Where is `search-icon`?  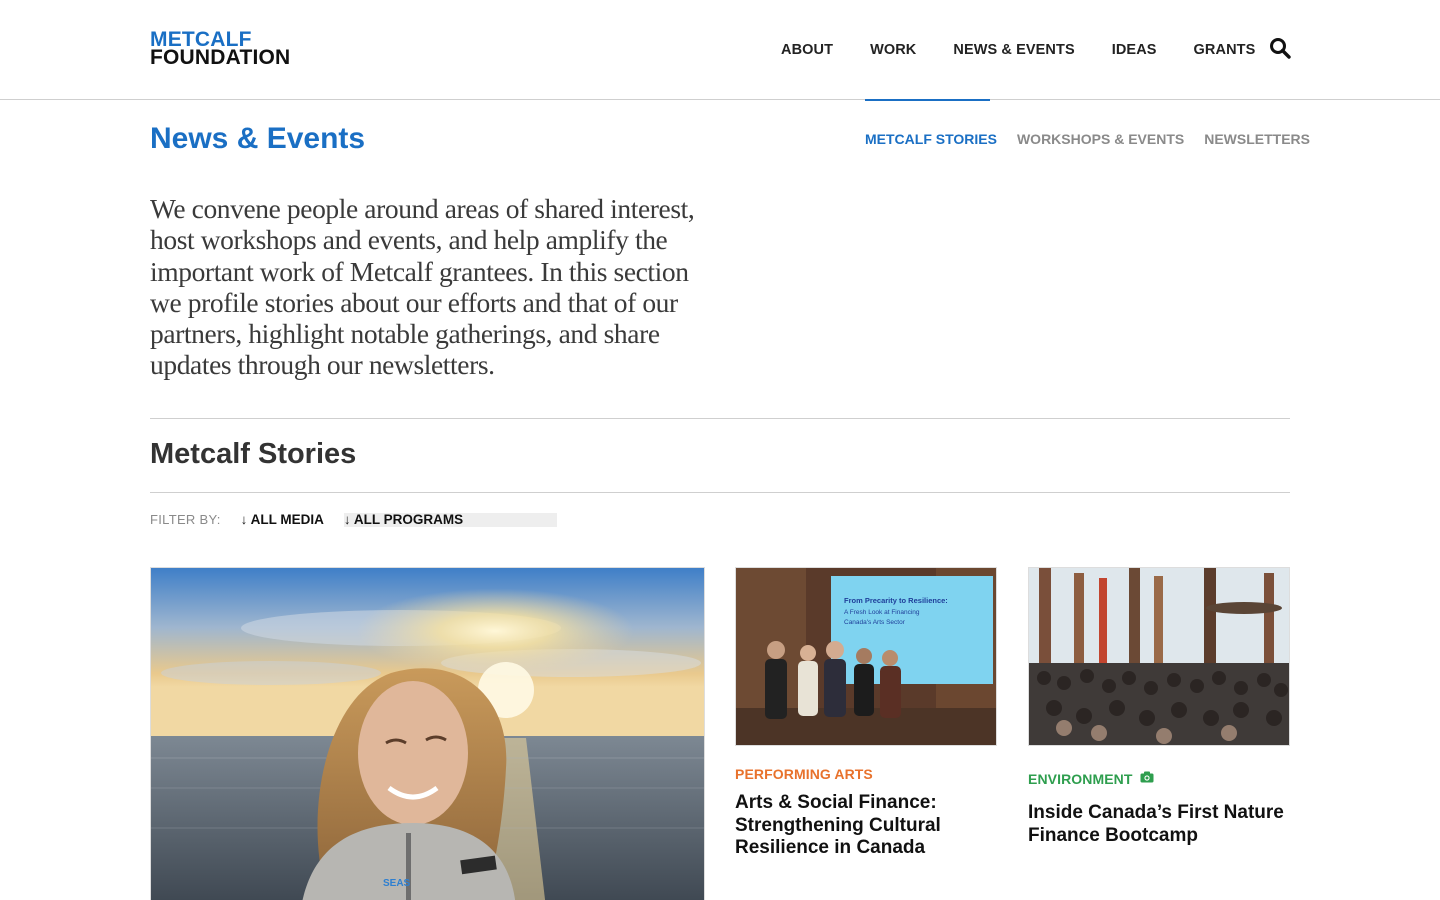
search-icon is located at coordinates (1280, 48).